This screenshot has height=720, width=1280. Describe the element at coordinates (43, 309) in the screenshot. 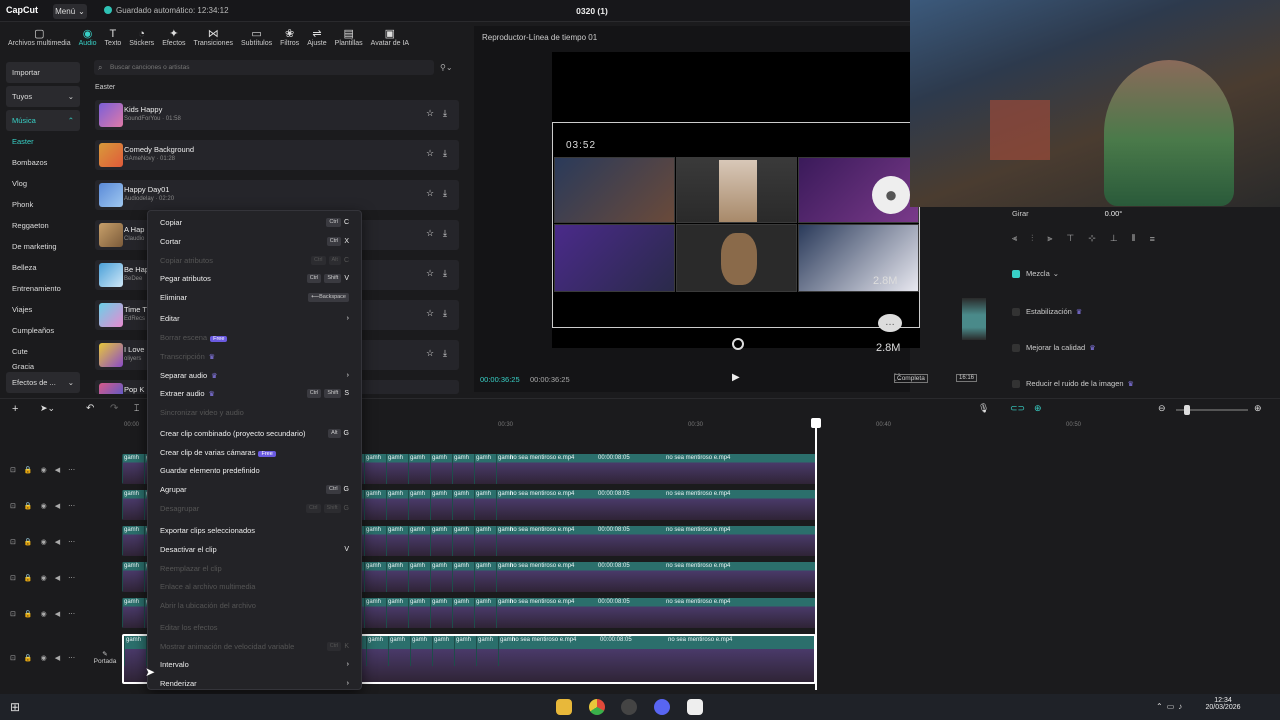

I see `sidebar-item-viajes: Viajes` at that location.